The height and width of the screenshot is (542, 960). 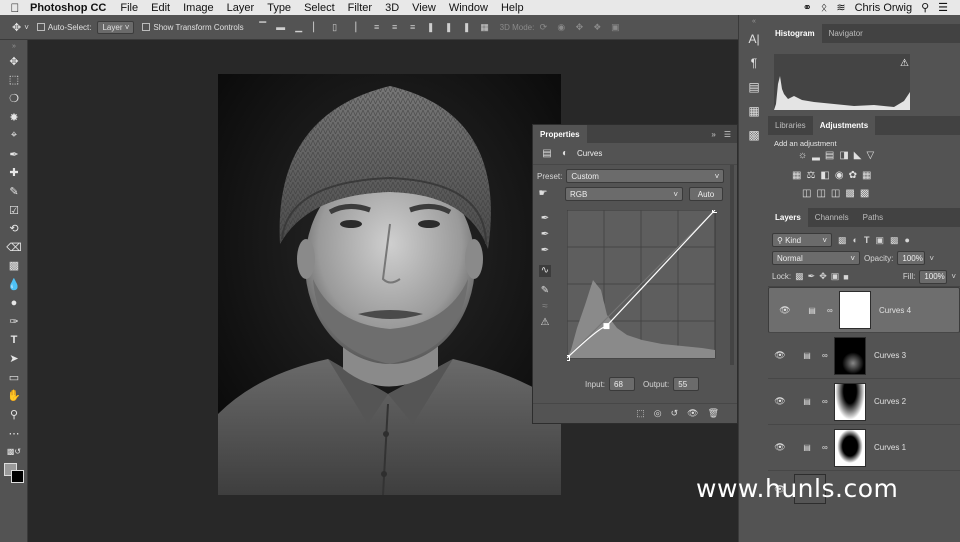 I want to click on auto-select-checkbox, so click(x=40, y=27).